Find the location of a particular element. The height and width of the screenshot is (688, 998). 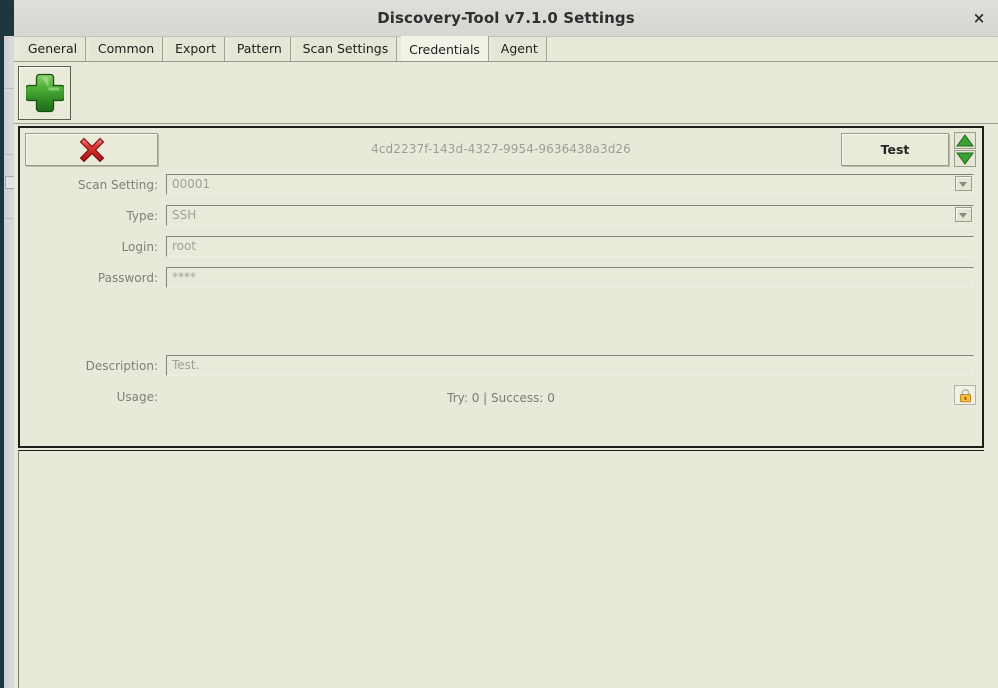

title-bar: Discovery-Tool v7.1.0 Settings × is located at coordinates (506, 18).